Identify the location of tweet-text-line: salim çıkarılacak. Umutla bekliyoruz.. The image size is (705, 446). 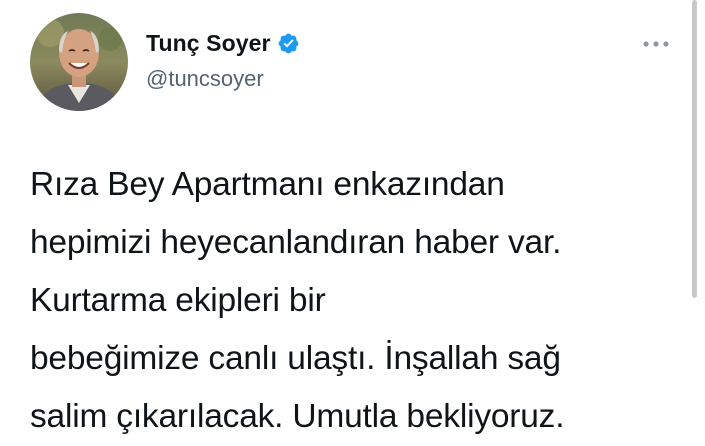
(297, 416).